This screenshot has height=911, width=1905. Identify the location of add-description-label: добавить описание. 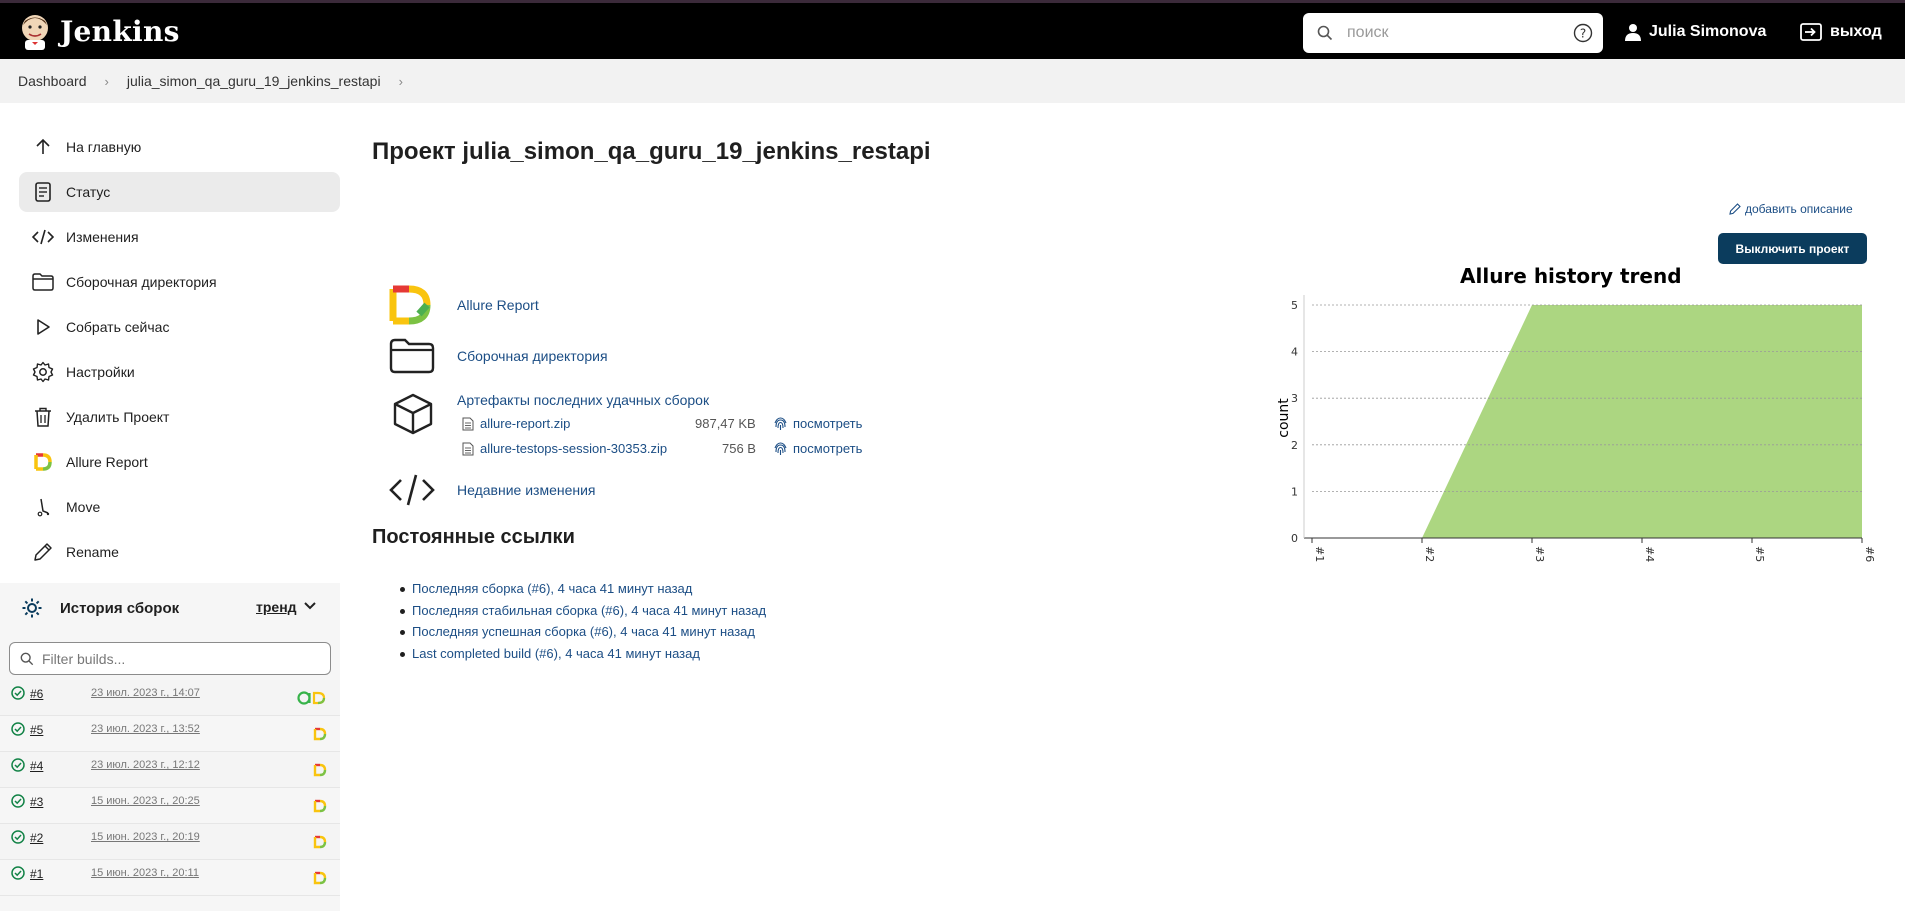
(1799, 209).